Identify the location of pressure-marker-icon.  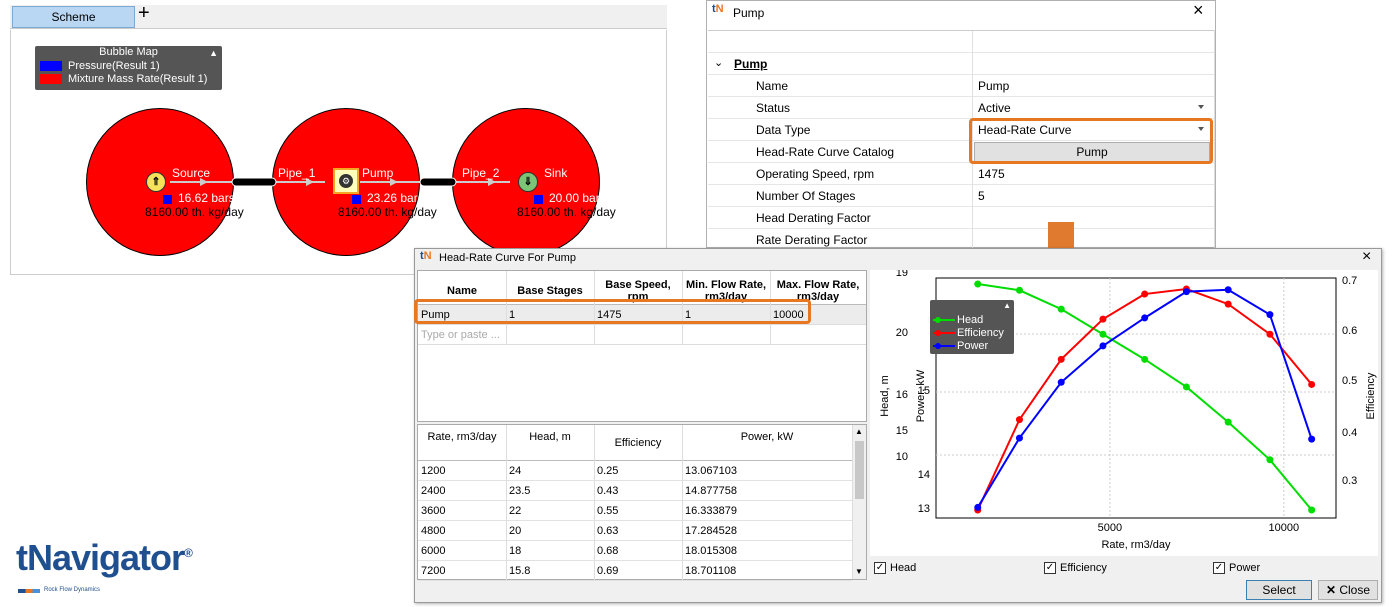
(356, 199).